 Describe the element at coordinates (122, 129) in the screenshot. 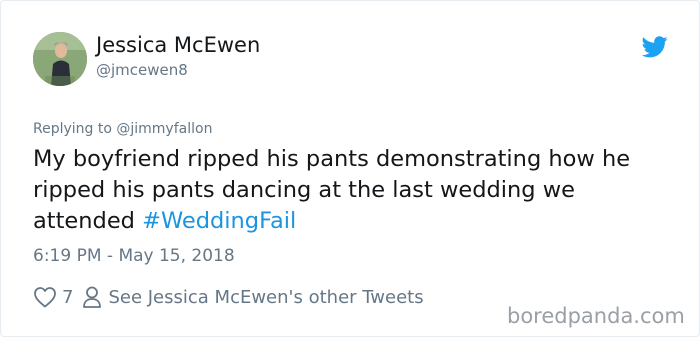

I see `replying-to: Replying to @jimmyfallon` at that location.